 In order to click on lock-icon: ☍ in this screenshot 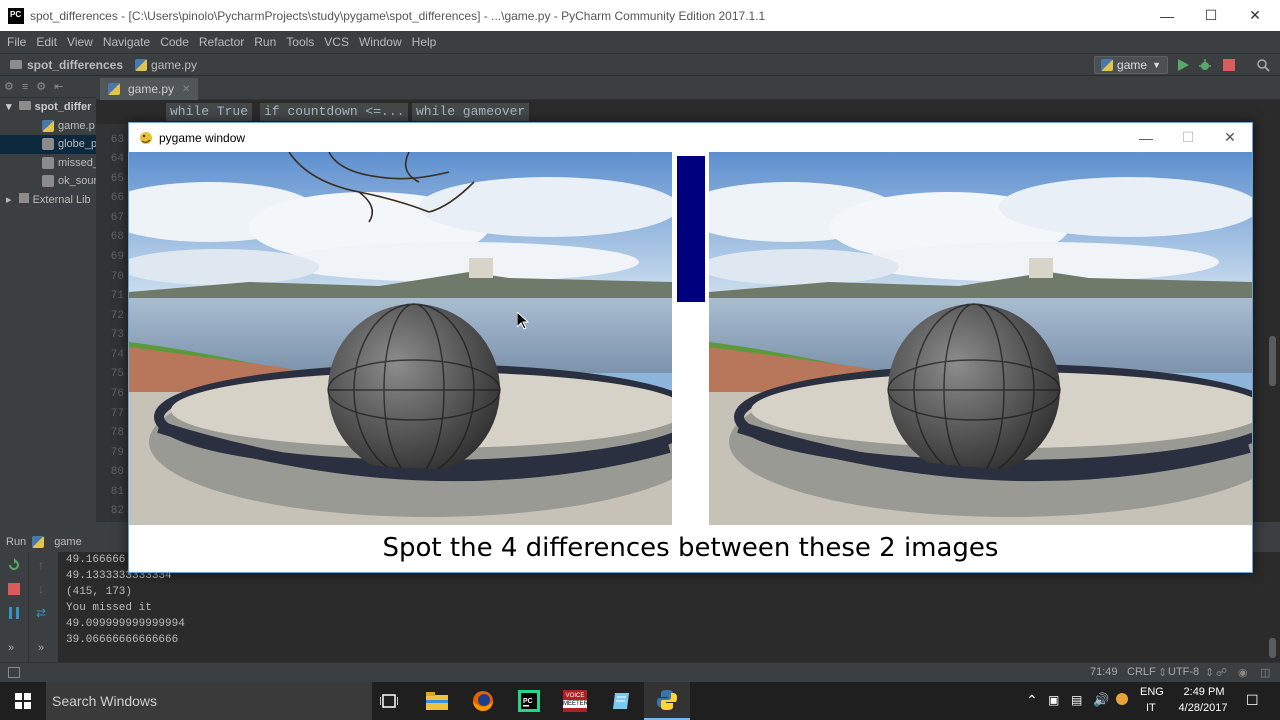, I will do `click(1221, 672)`.